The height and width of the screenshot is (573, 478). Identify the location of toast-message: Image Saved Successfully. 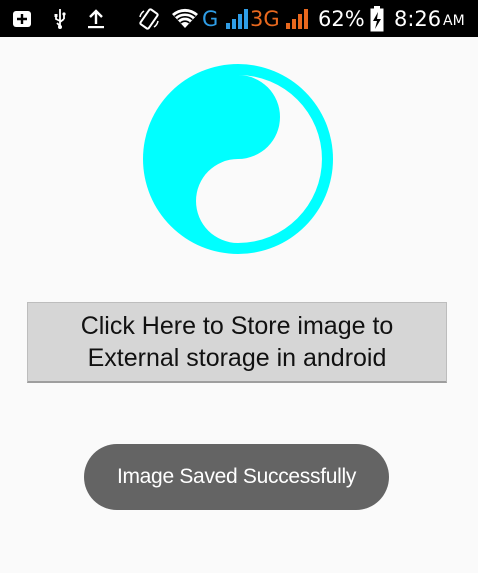
(236, 477).